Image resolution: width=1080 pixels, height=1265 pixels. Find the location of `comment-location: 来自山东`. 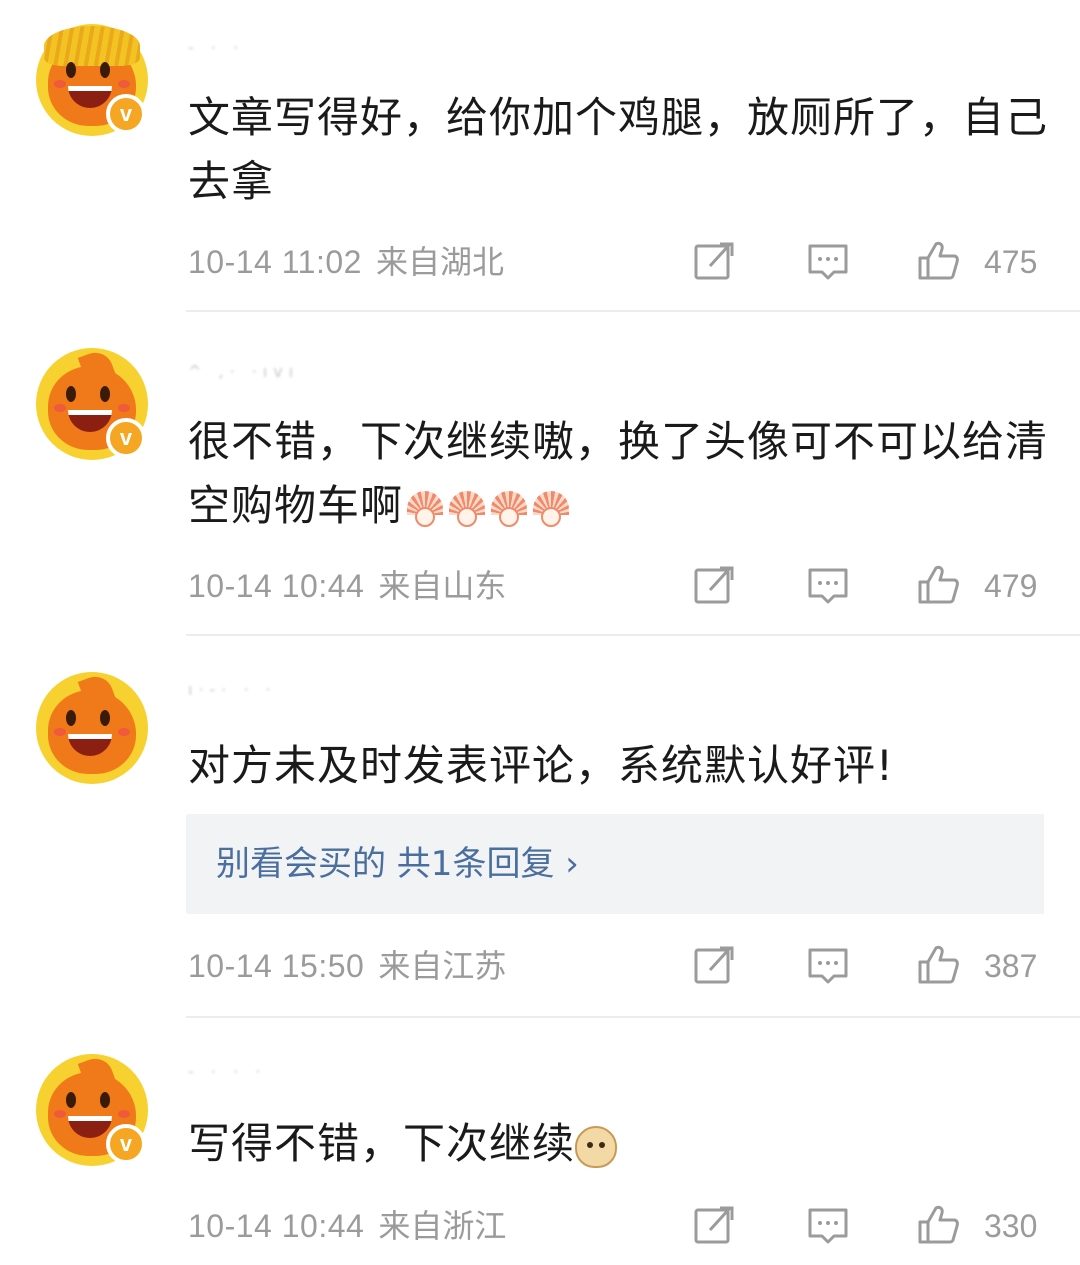

comment-location: 来自山东 is located at coordinates (442, 586).